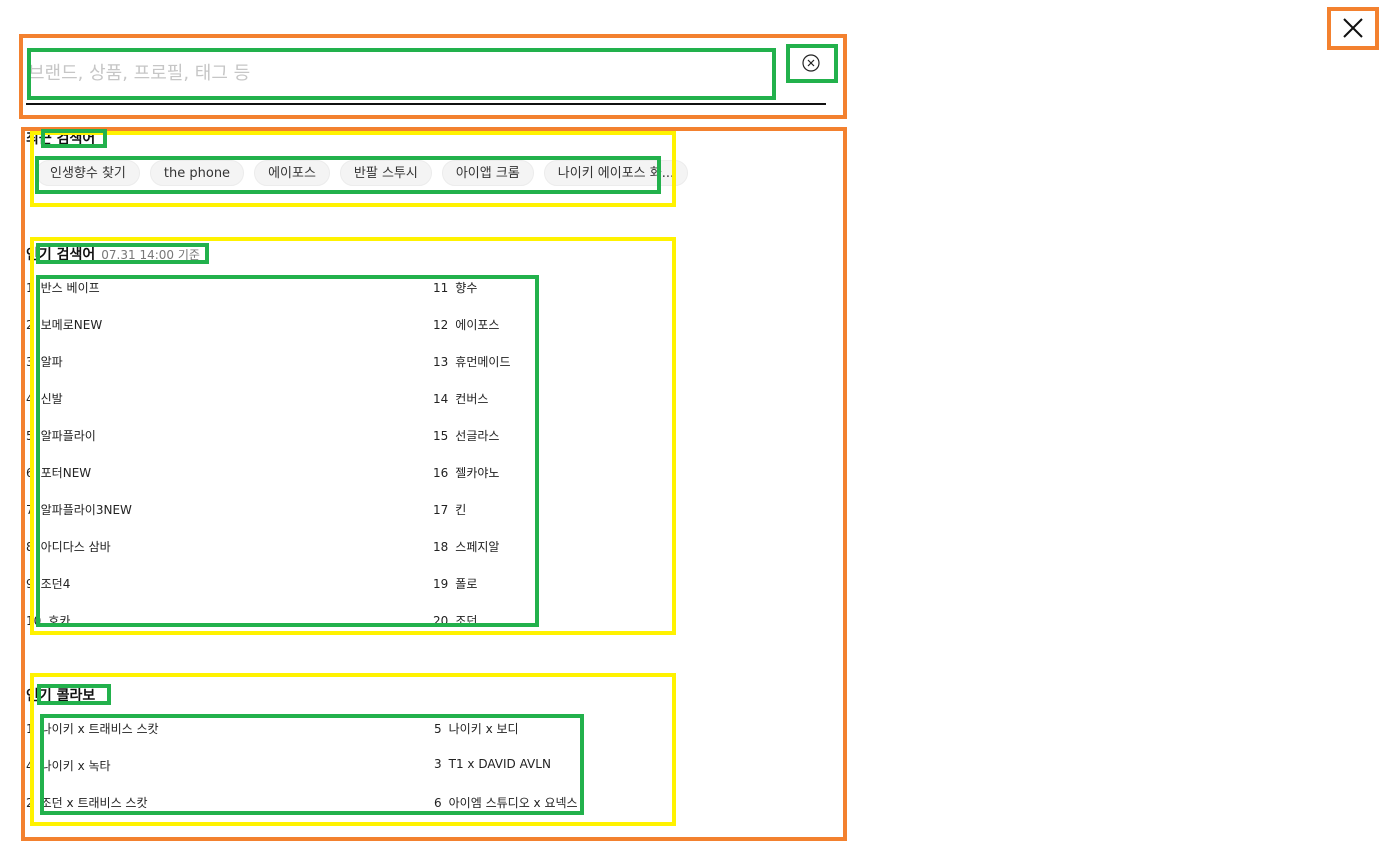 This screenshot has width=1386, height=856. I want to click on recent-search-chip: 아이앱 크롬, so click(487, 173).